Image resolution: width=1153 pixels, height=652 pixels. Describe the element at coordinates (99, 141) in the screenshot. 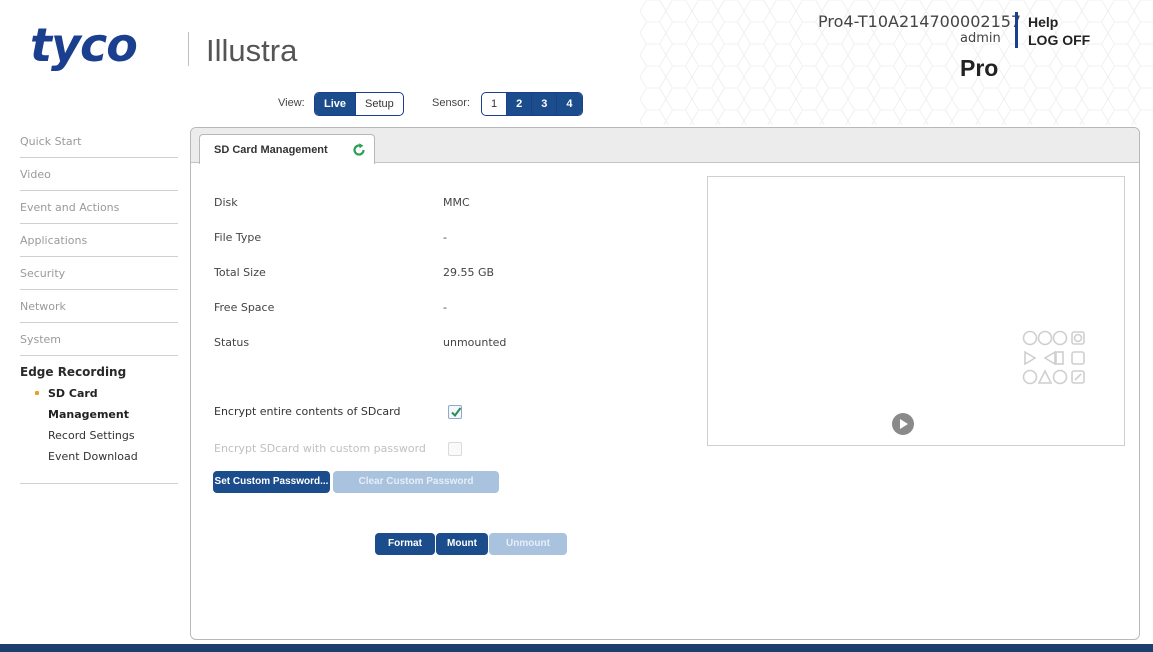

I see `sidebar-item-quick-start: Quick Start` at that location.